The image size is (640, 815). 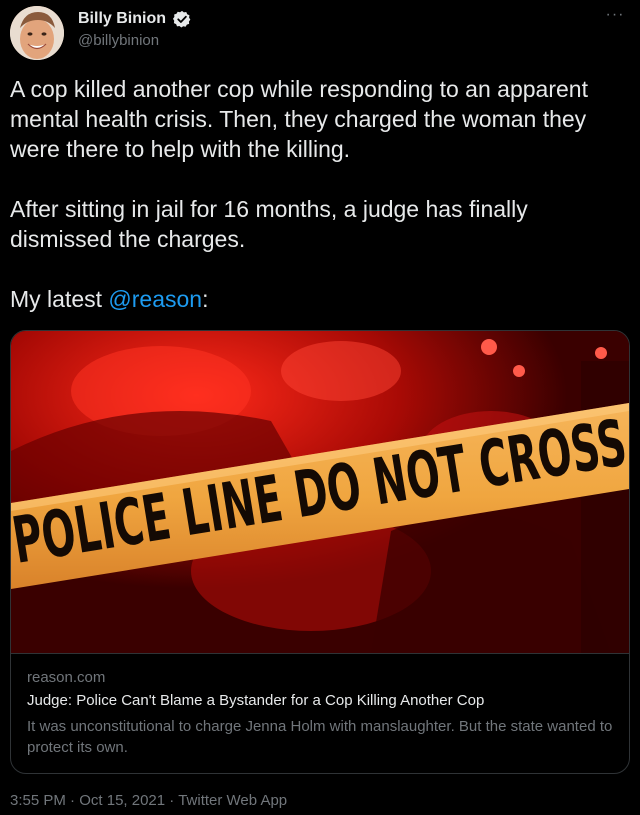 What do you see at coordinates (122, 19) in the screenshot?
I see `display-name: Billy Binion` at bounding box center [122, 19].